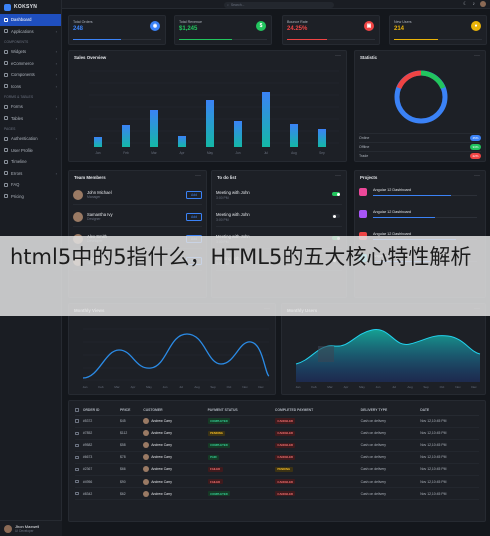  I want to click on sidebar-item-ecommerce: eCommerce ›, so click(30, 64).